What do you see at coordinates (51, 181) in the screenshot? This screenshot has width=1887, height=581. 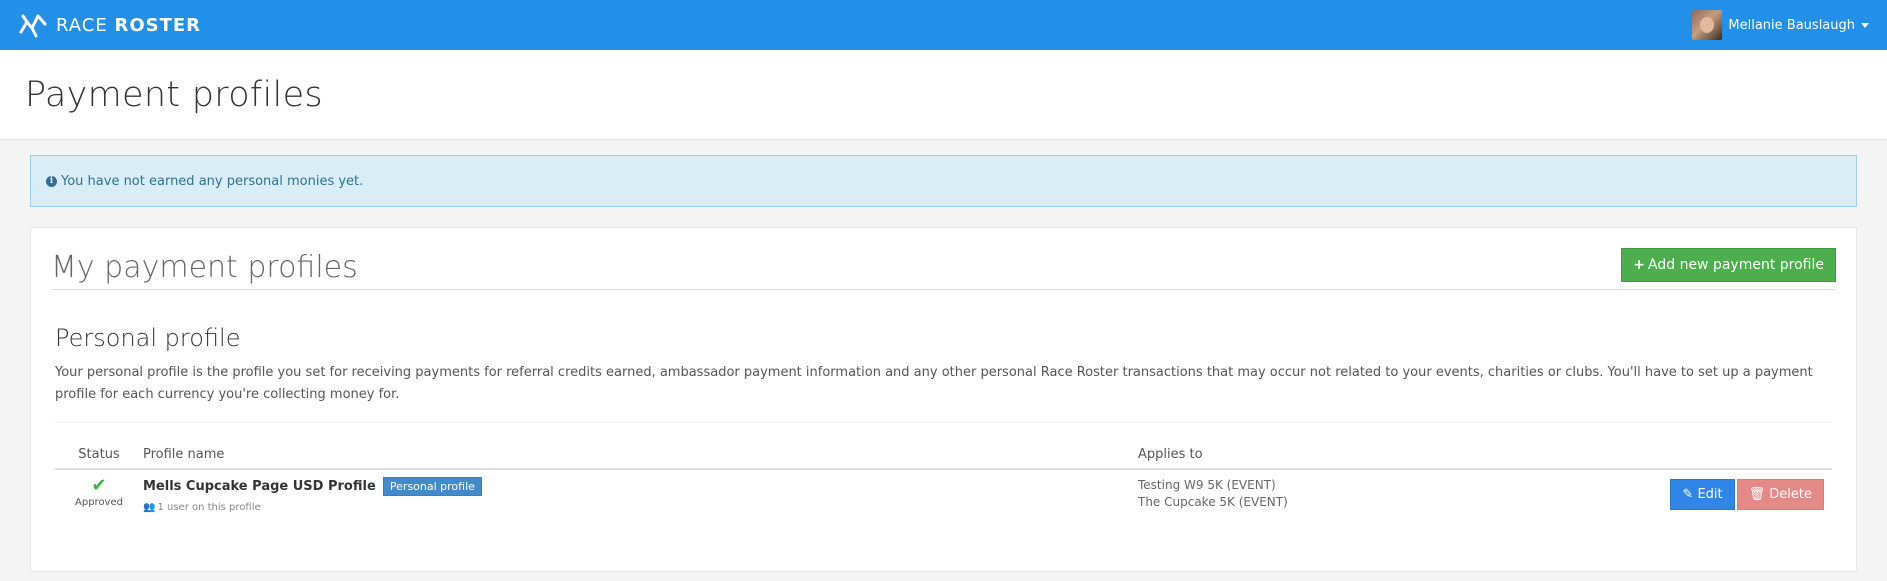 I see `info-icon: i` at bounding box center [51, 181].